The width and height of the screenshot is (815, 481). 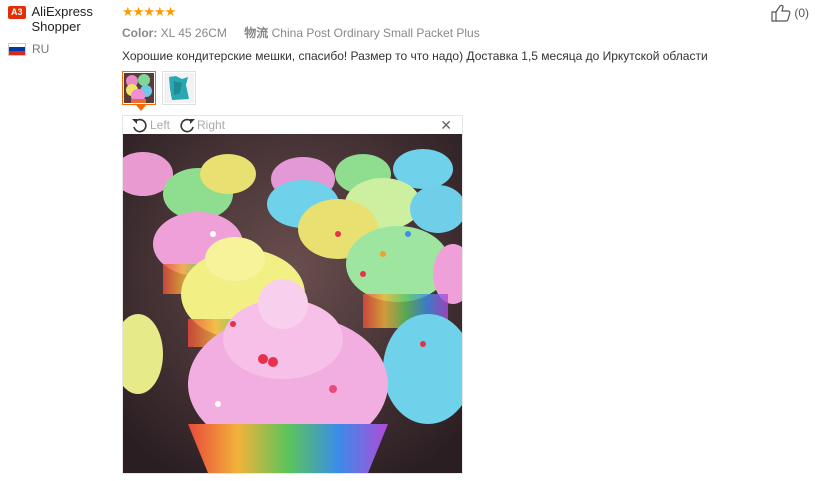 I want to click on rotate-right-label: Right, so click(x=211, y=125).